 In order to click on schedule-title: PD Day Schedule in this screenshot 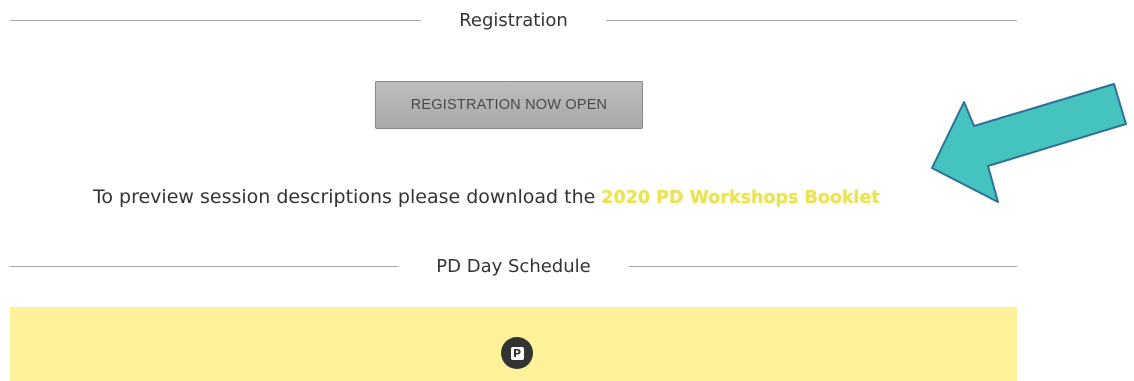, I will do `click(513, 266)`.